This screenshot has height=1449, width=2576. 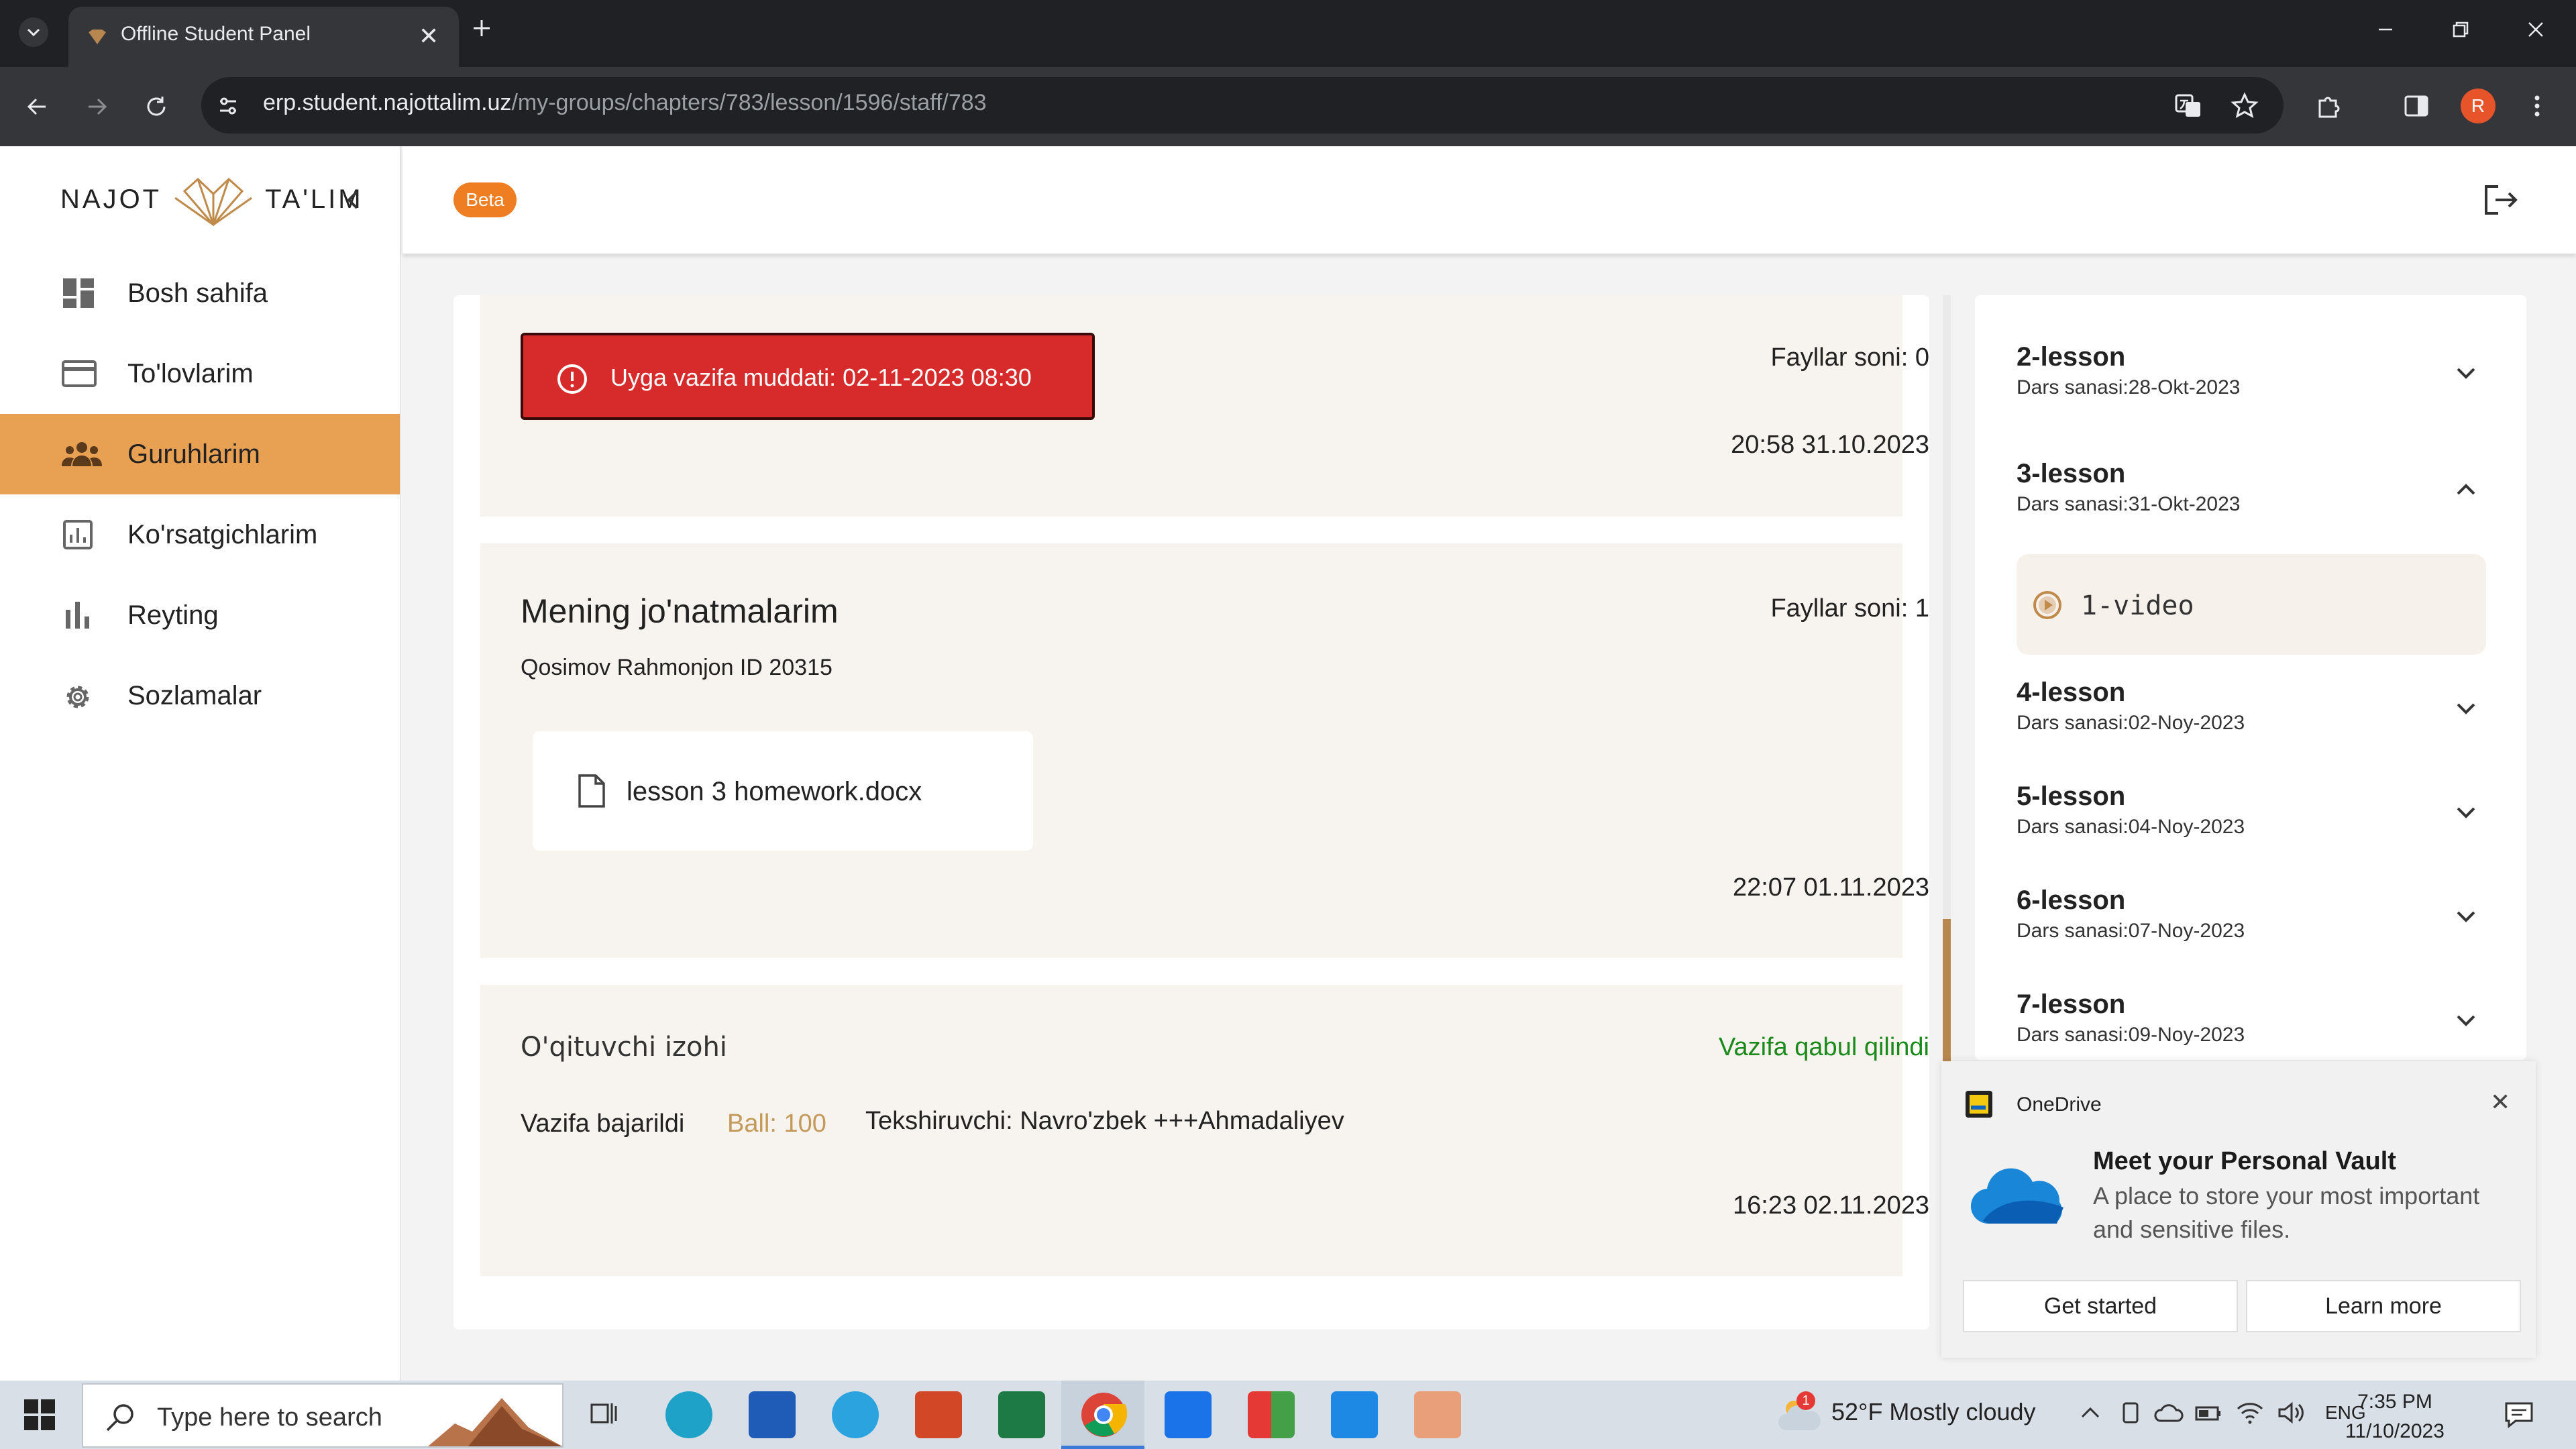 I want to click on chat-bubble-icon, so click(x=2519, y=1415).